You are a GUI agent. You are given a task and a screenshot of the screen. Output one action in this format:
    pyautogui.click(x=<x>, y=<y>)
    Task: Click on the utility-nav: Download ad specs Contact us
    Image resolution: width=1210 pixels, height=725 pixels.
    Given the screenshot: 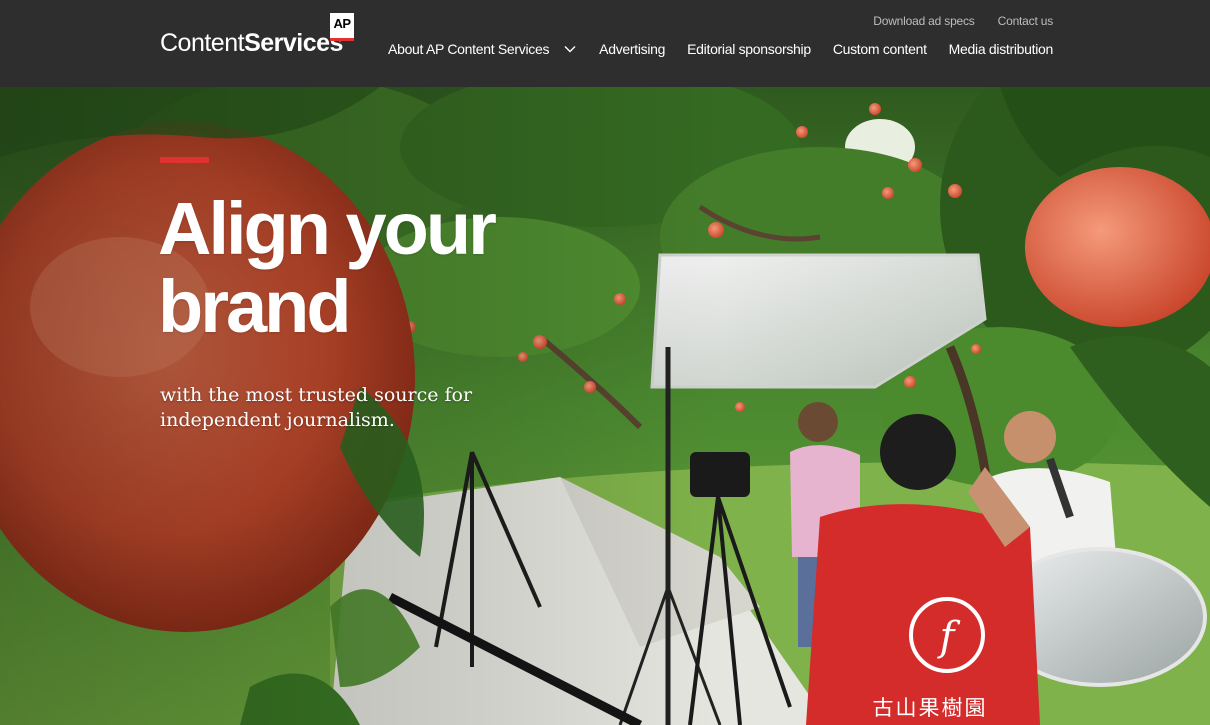 What is the action you would take?
    pyautogui.click(x=963, y=21)
    